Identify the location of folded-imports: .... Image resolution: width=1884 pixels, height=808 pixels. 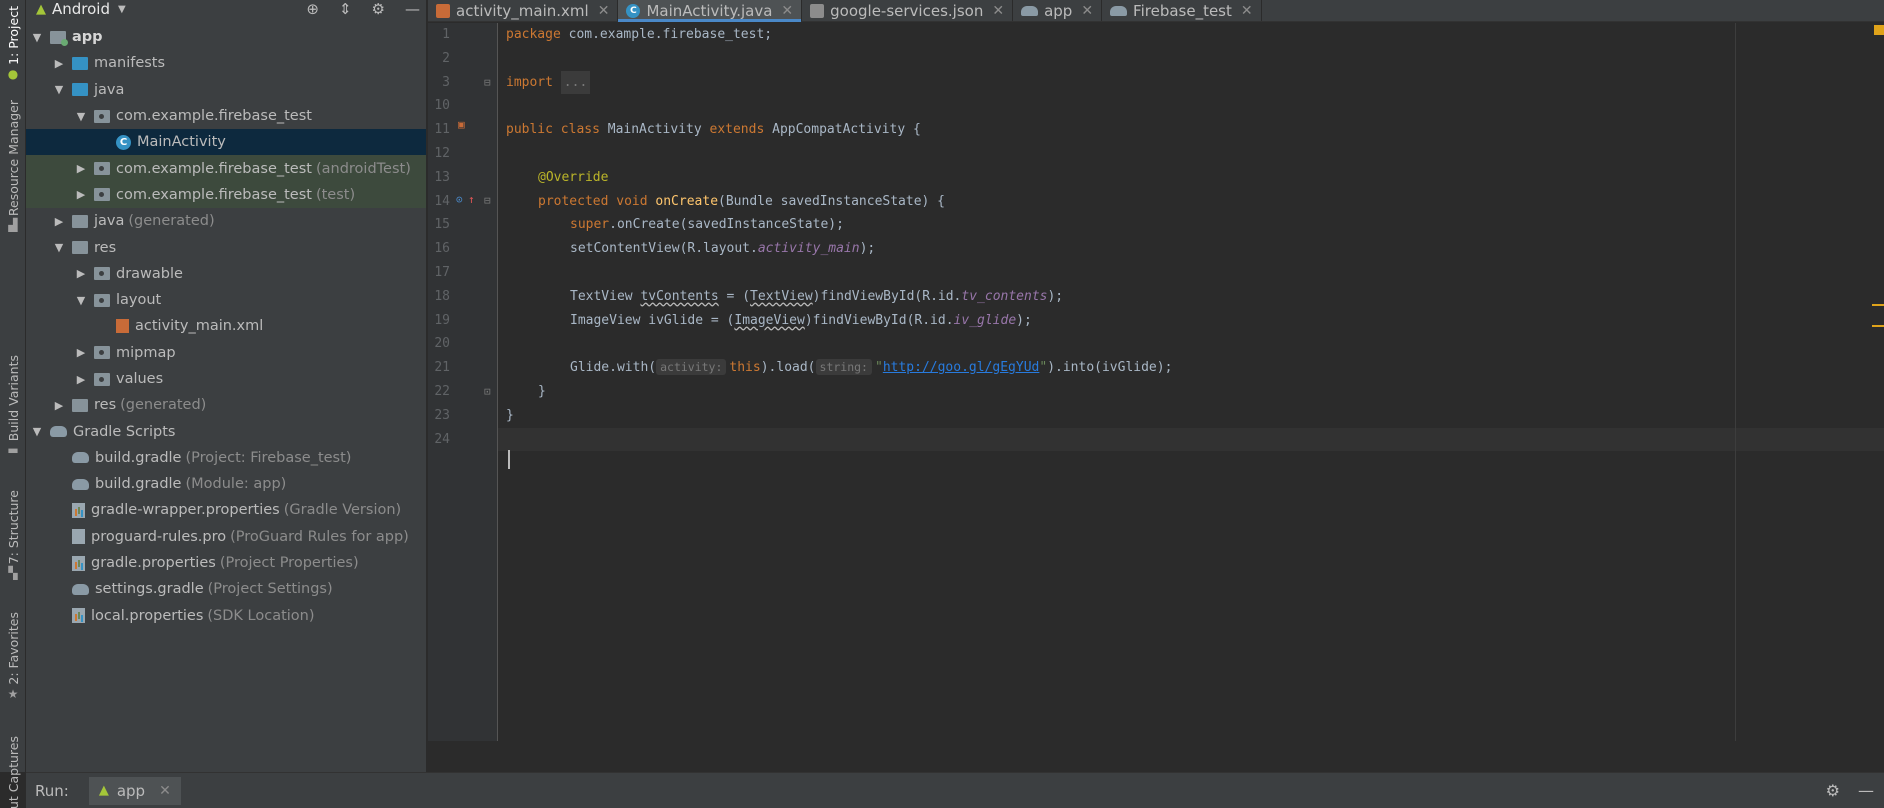
(575, 82).